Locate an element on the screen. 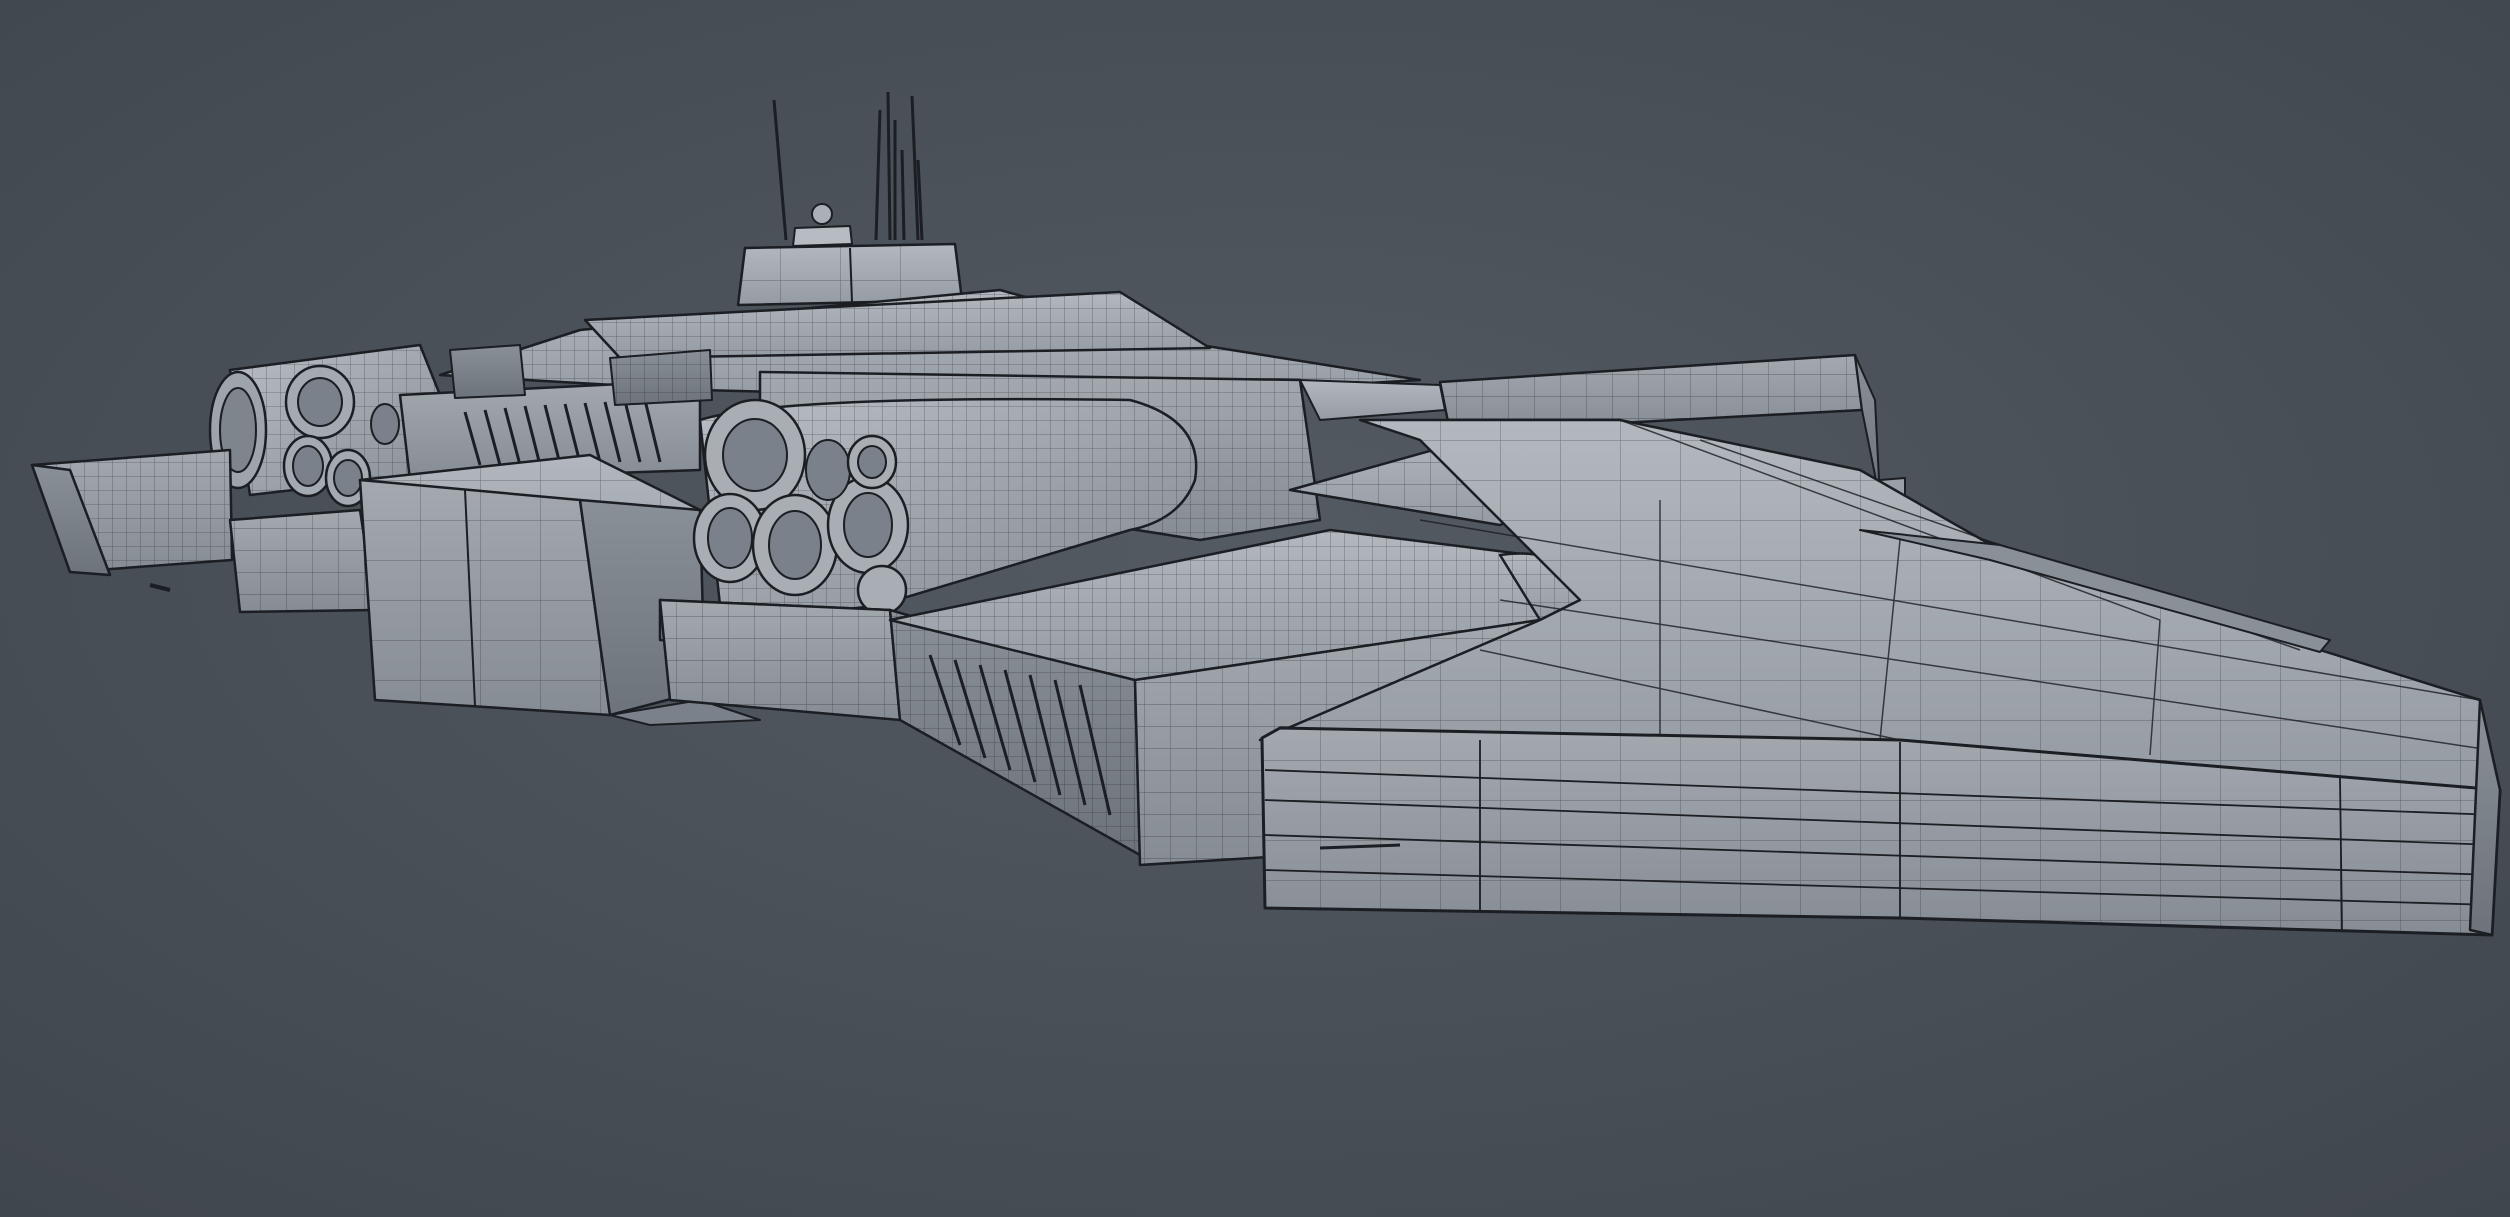  lower-hull-left is located at coordinates (302, 561).